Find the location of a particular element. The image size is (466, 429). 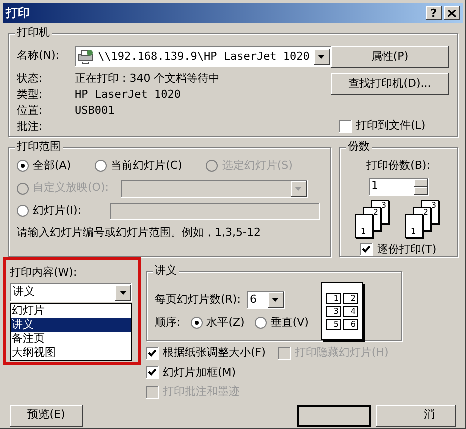

cancel-button: 消 is located at coordinates (416, 415).